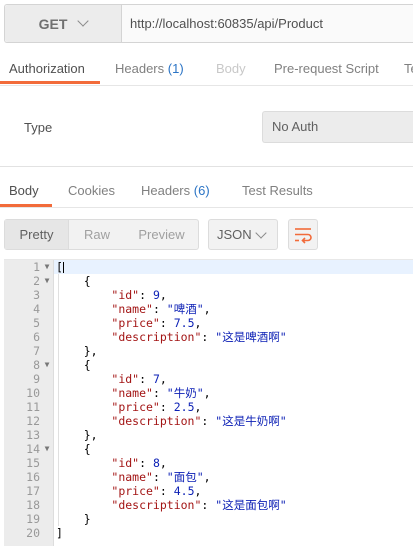 The width and height of the screenshot is (413, 557). I want to click on line-number: 1, so click(36, 267).